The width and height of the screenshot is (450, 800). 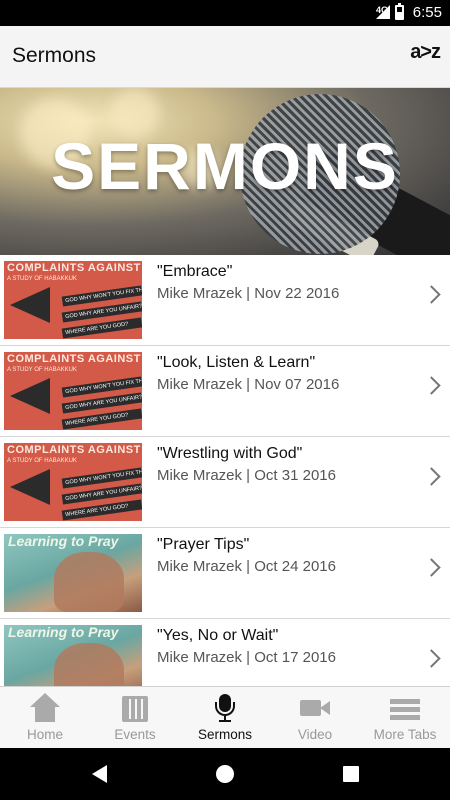 I want to click on app-header: Sermons a>z, so click(x=225, y=57).